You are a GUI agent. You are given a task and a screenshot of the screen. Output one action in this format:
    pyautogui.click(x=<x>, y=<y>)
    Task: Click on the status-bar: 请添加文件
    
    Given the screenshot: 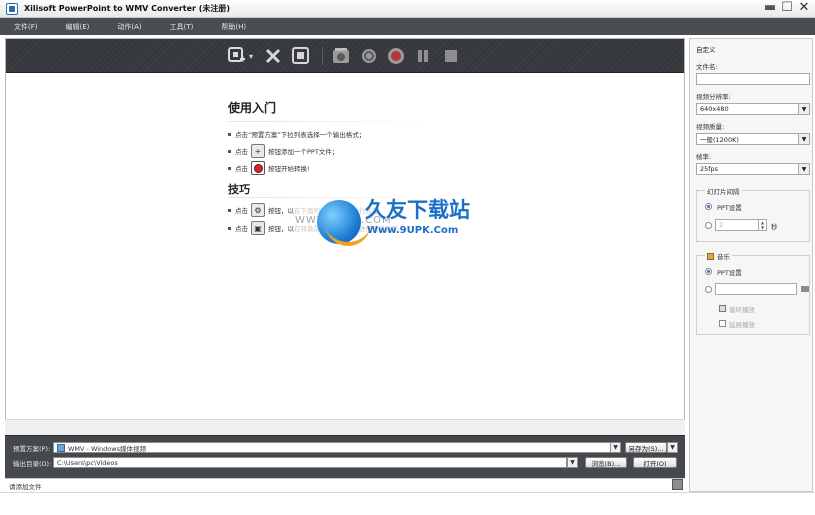 What is the action you would take?
    pyautogui.click(x=345, y=484)
    